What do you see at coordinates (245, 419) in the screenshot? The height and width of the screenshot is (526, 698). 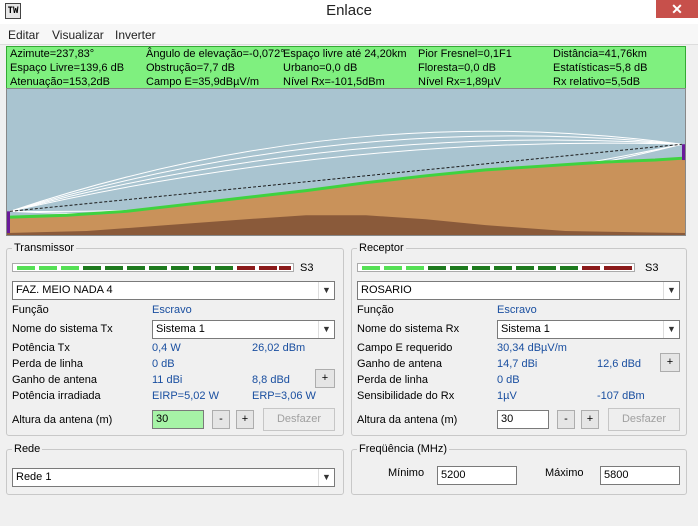 I see `tx-height-plus-button: +` at bounding box center [245, 419].